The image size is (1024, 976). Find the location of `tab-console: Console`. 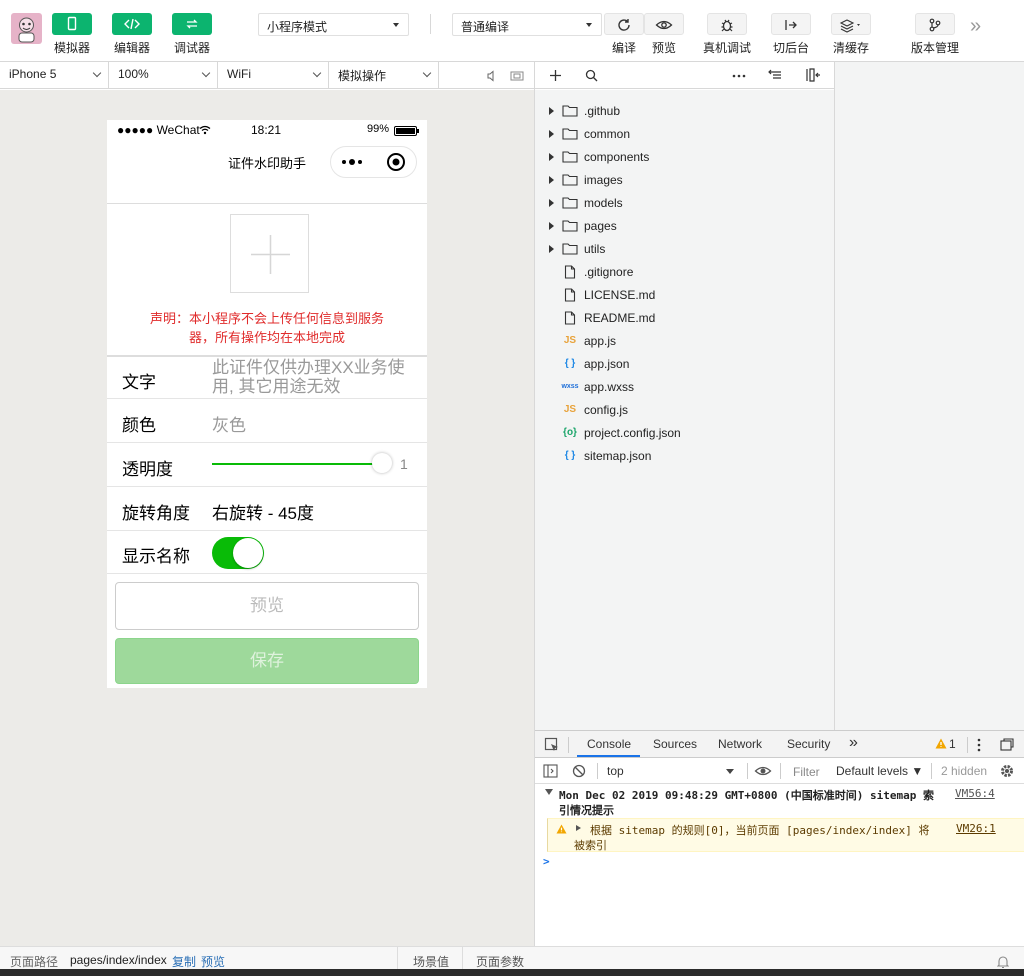

tab-console: Console is located at coordinates (609, 744).